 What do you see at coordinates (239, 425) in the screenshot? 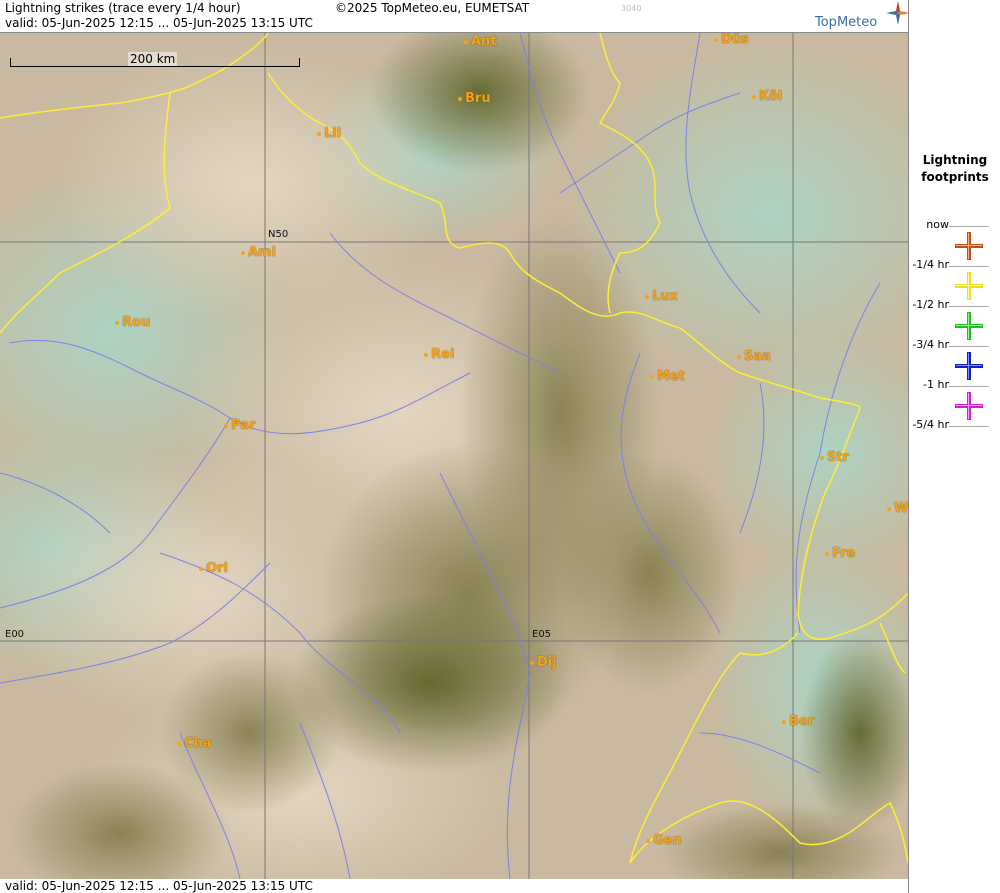
I see `city-marker: Par` at bounding box center [239, 425].